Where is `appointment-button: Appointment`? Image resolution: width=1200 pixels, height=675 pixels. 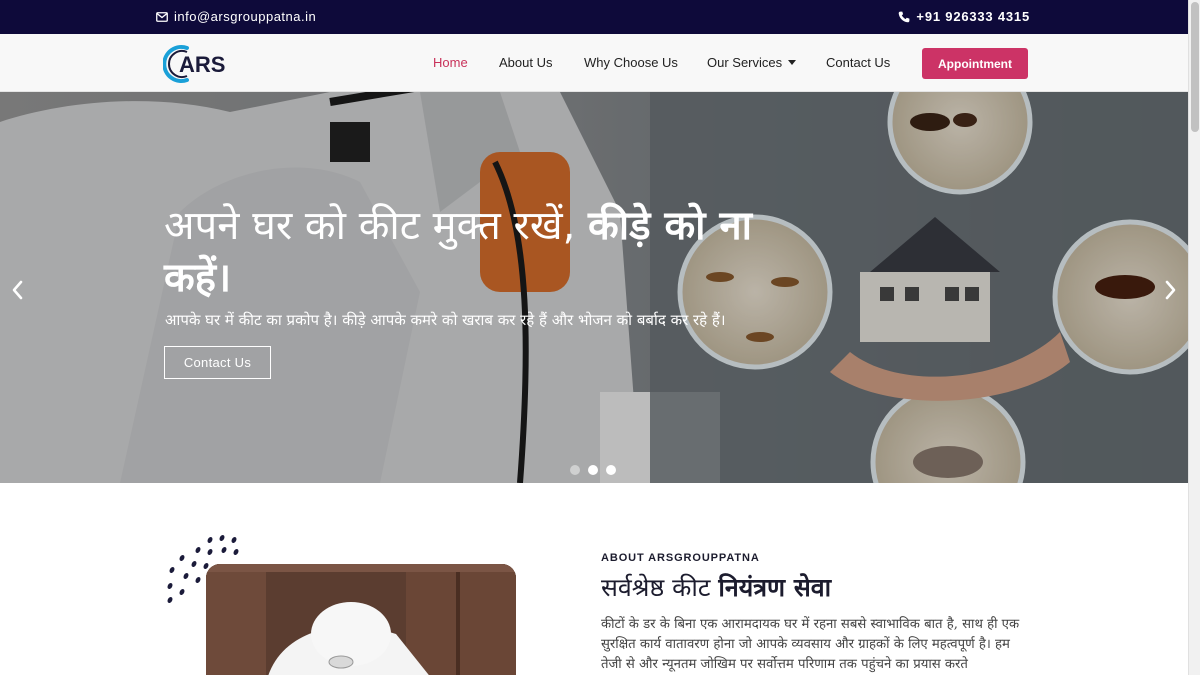 appointment-button: Appointment is located at coordinates (975, 63).